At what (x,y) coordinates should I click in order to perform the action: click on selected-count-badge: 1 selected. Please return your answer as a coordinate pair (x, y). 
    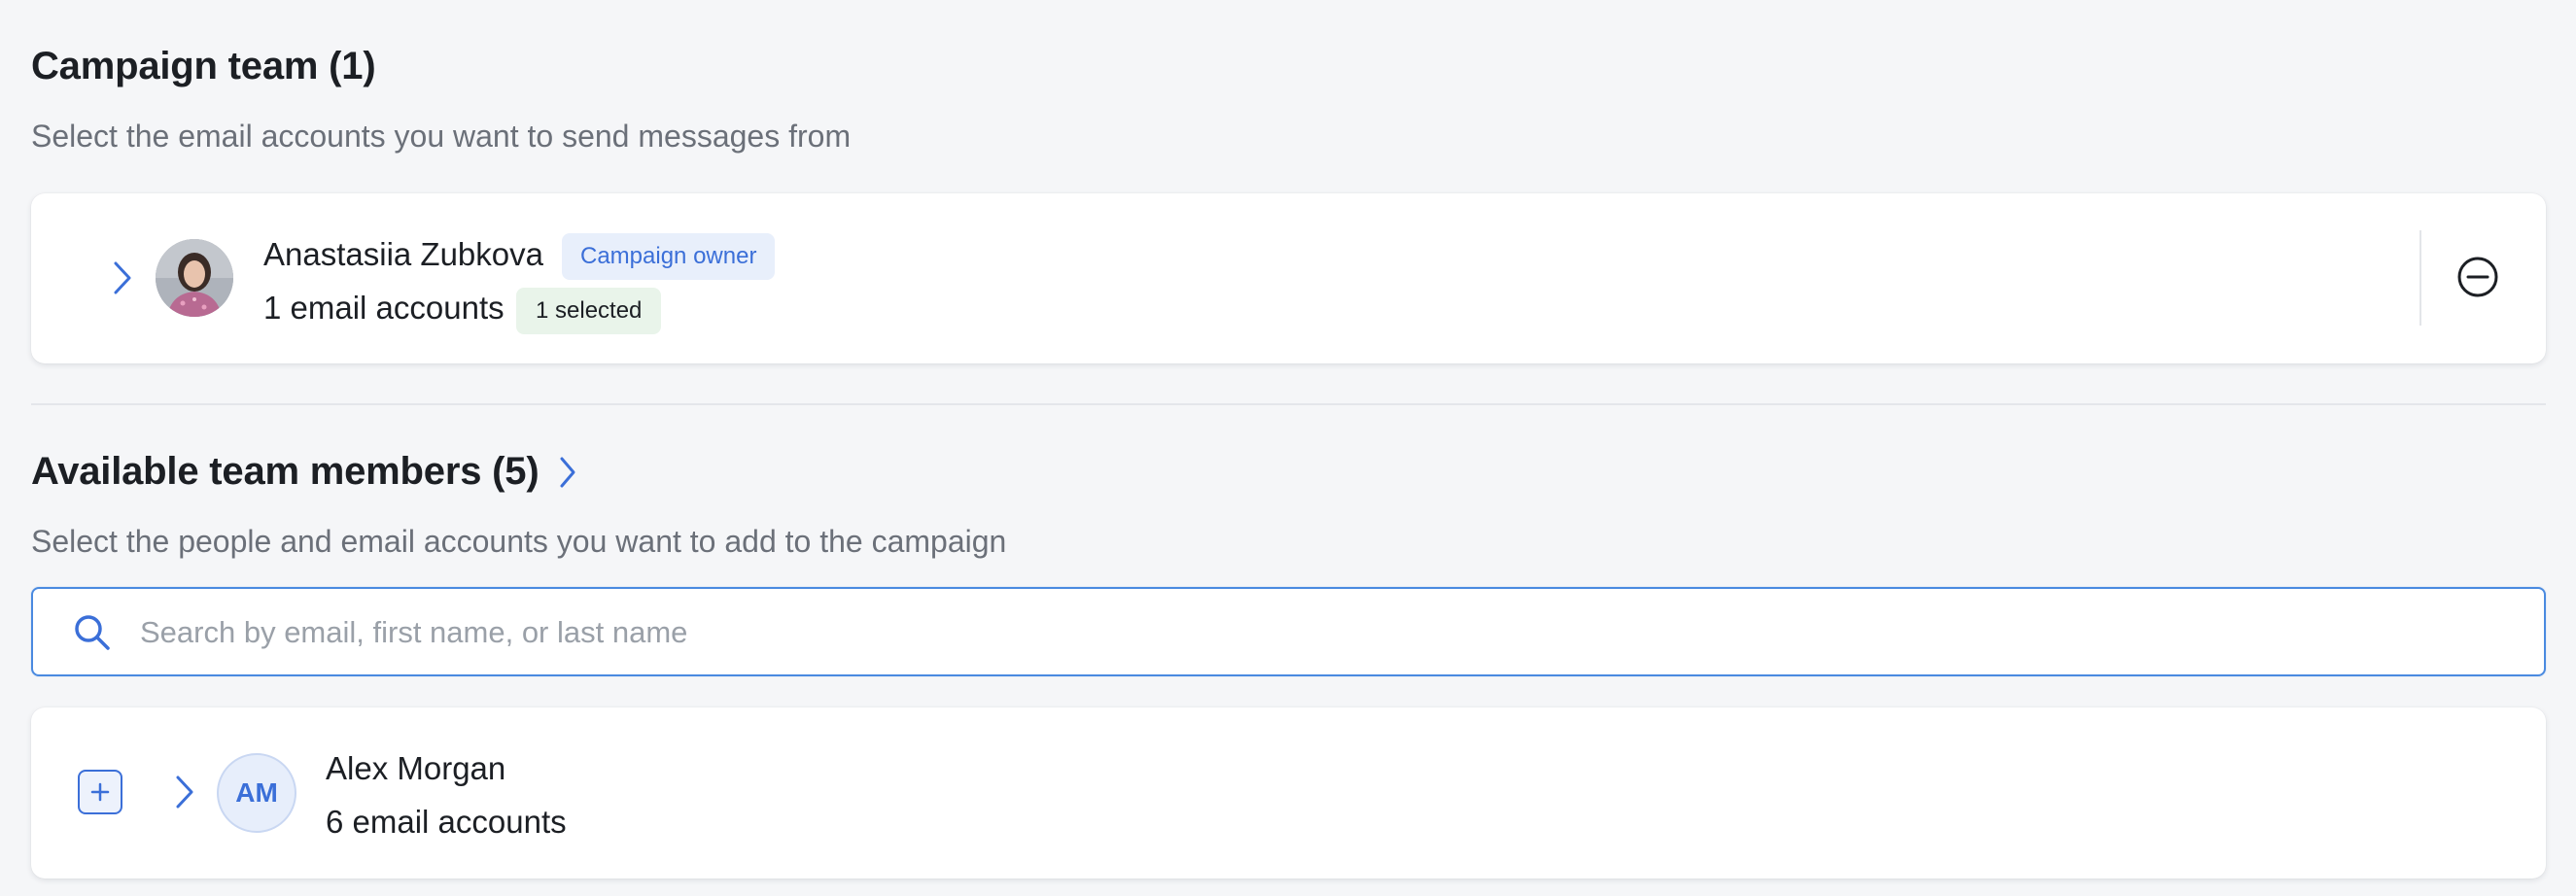
    Looking at the image, I should click on (589, 311).